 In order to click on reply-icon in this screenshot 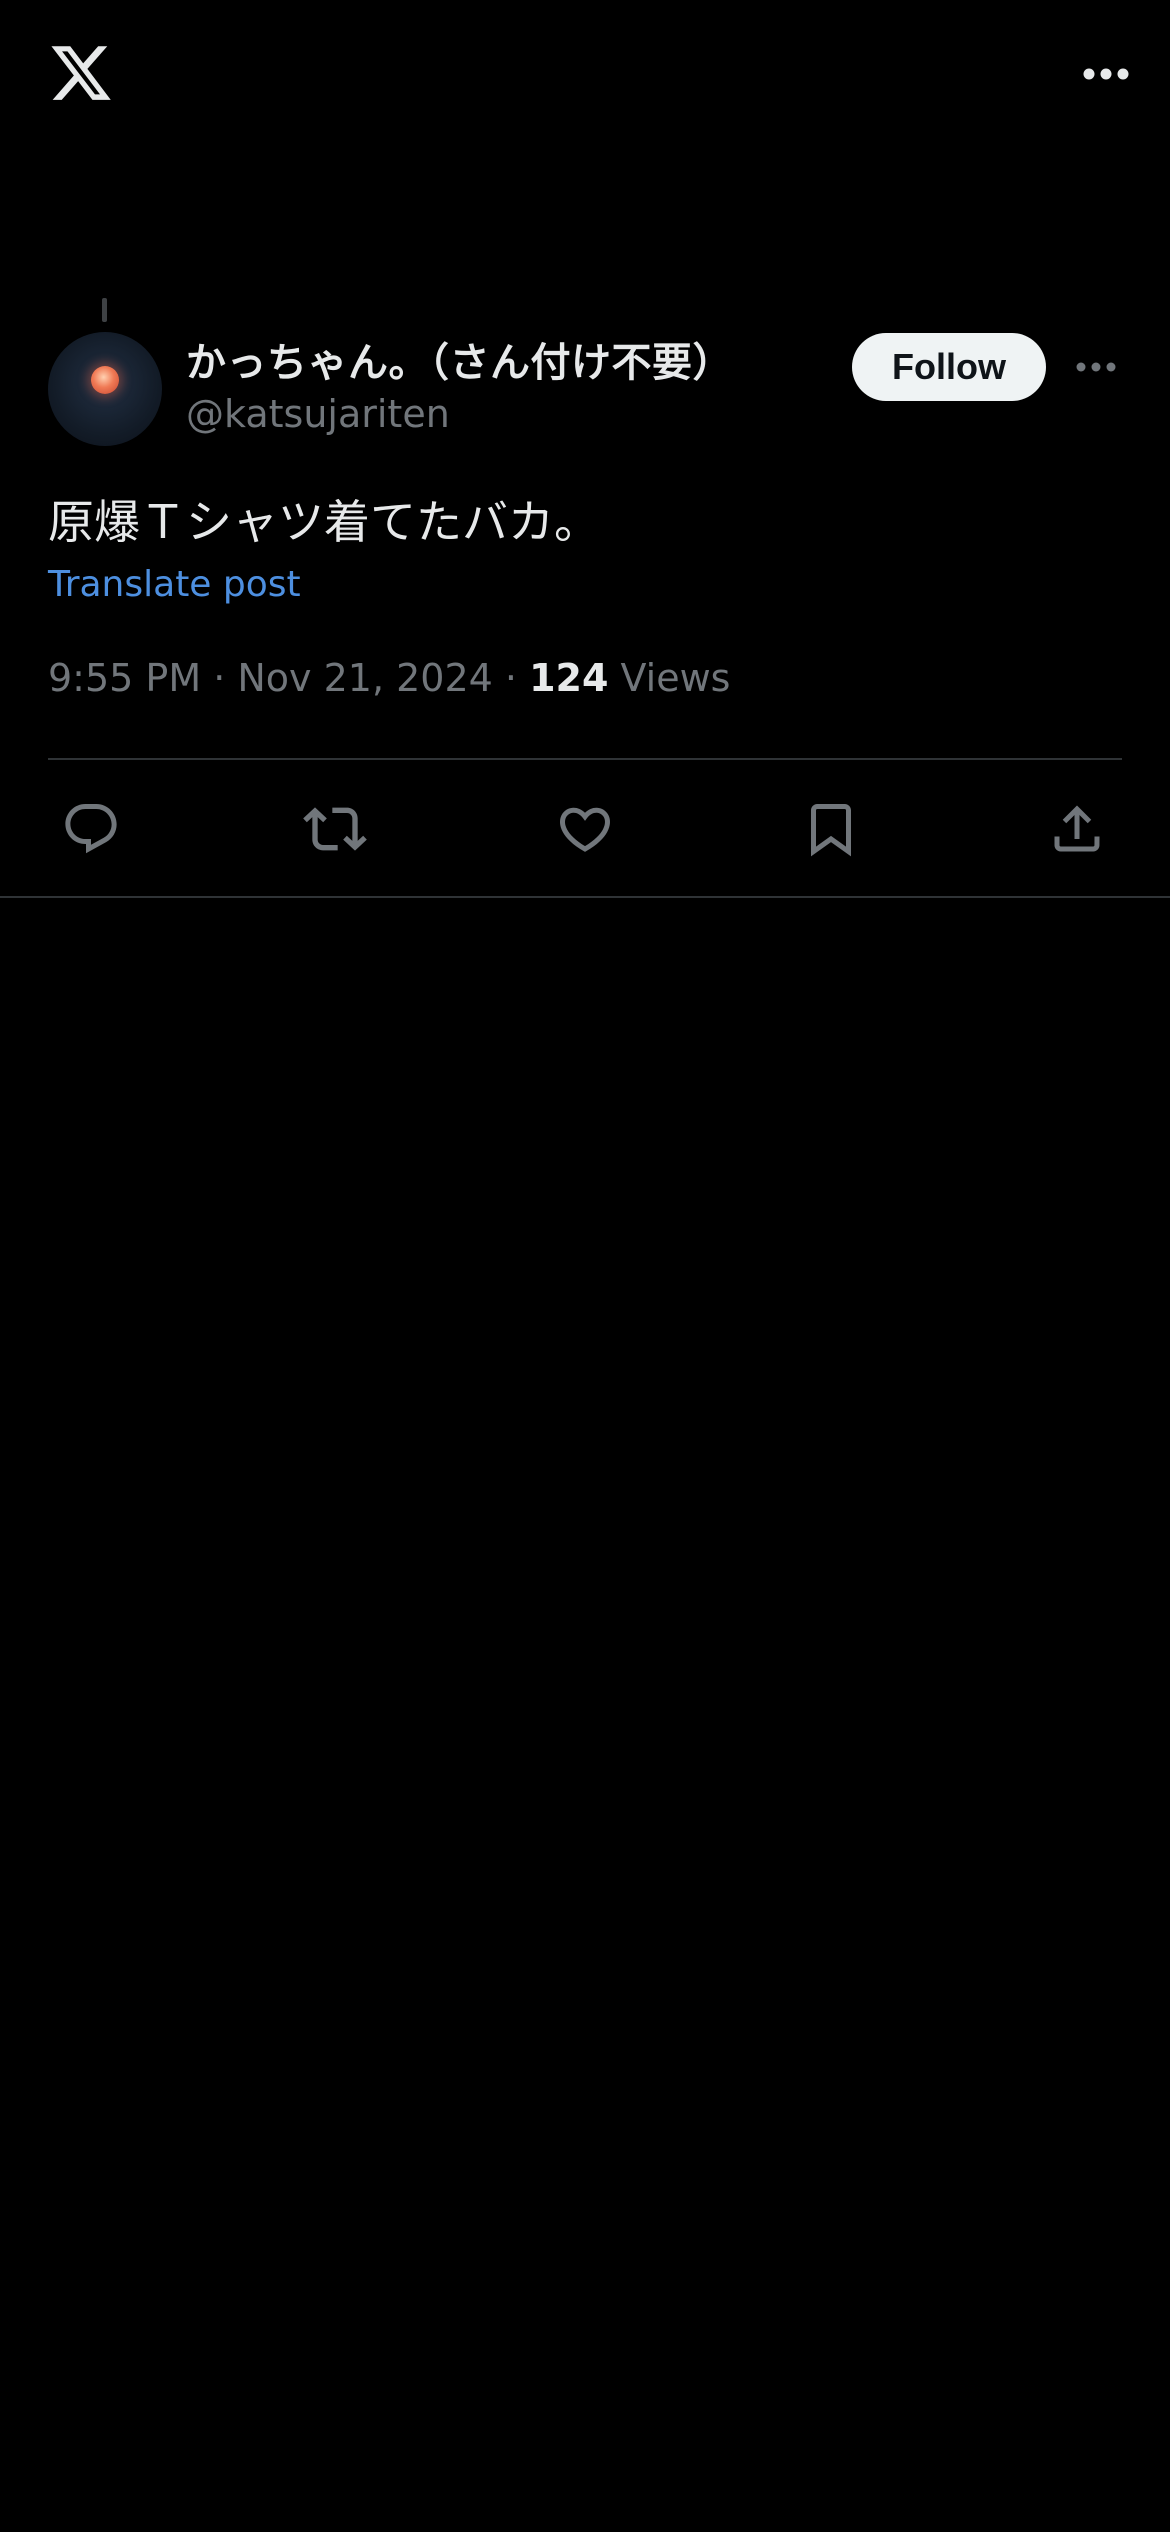, I will do `click(91, 829)`.